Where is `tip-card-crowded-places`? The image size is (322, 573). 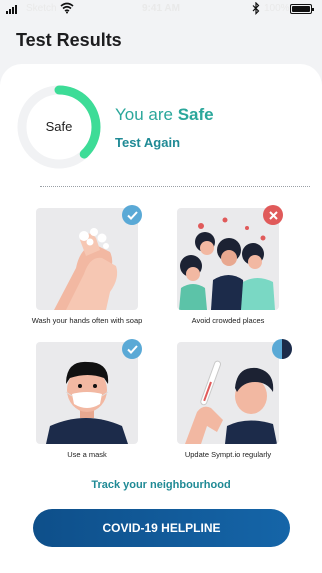
tip-card-crowded-places is located at coordinates (228, 259).